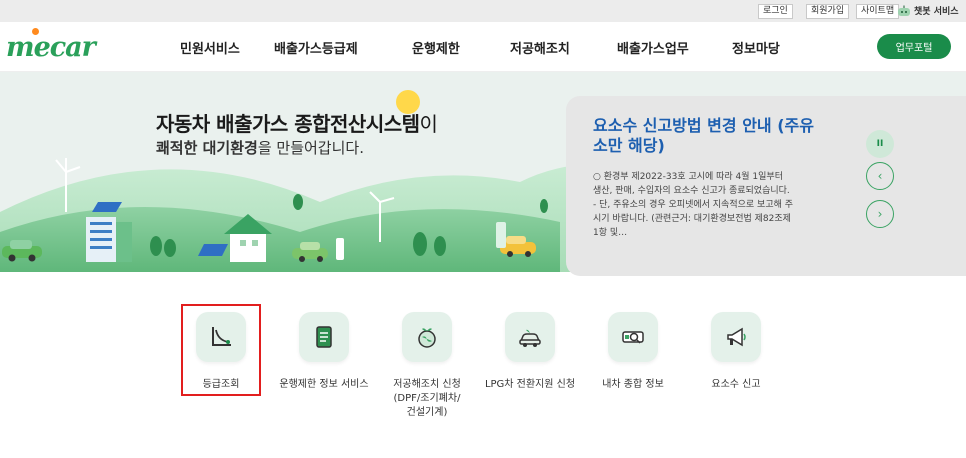 The width and height of the screenshot is (966, 458). I want to click on nav-item-driving-restriction: 운행제한, so click(436, 47).